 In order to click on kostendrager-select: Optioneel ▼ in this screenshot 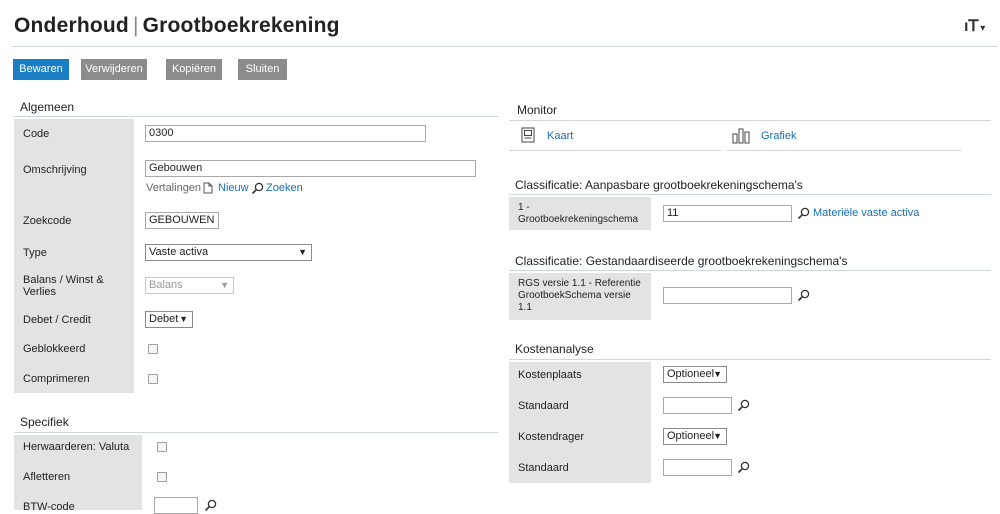, I will do `click(695, 436)`.